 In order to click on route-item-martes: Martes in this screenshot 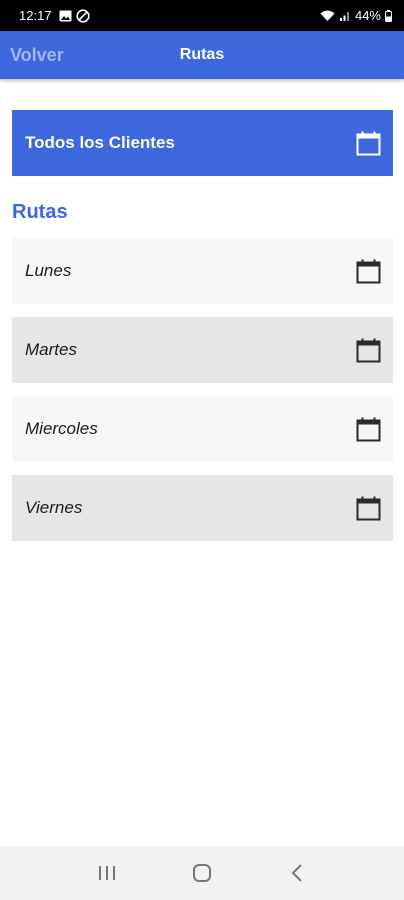, I will do `click(202, 350)`.